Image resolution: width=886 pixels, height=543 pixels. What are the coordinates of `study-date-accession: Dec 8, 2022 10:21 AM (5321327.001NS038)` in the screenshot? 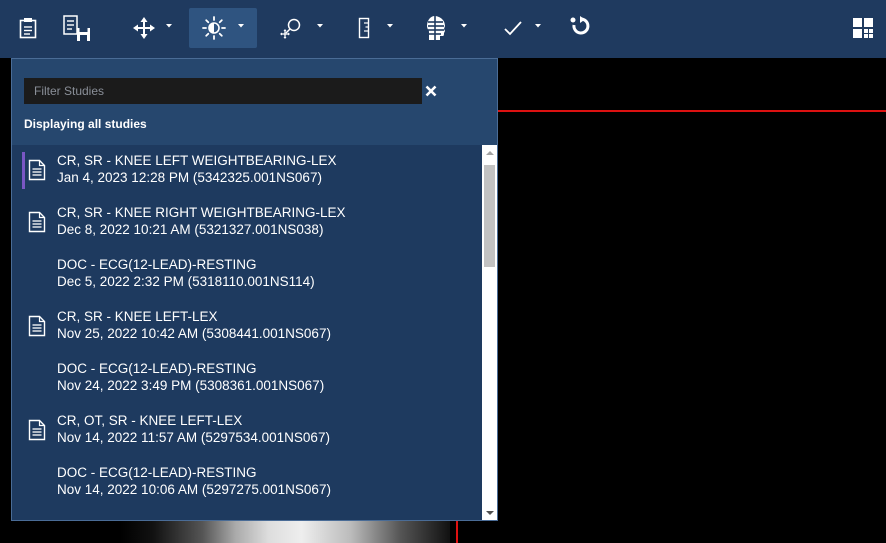 It's located at (190, 229).